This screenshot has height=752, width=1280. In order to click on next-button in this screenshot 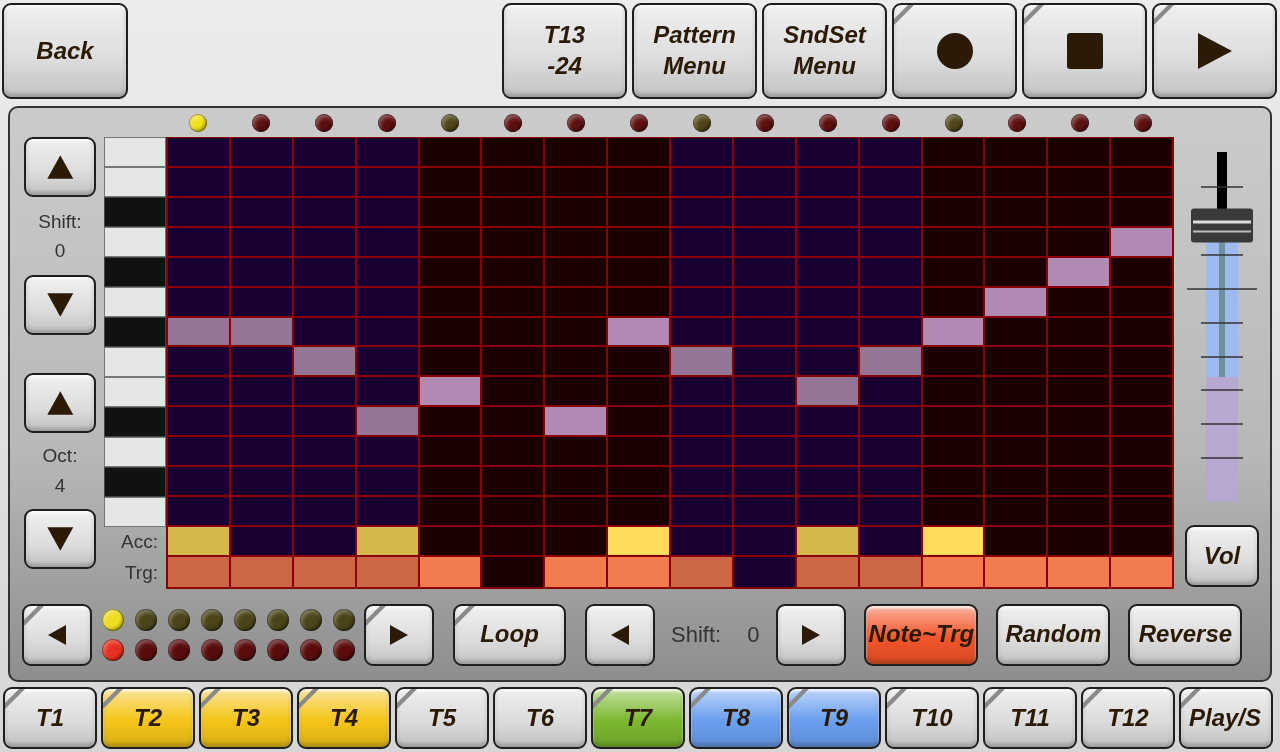, I will do `click(399, 634)`.